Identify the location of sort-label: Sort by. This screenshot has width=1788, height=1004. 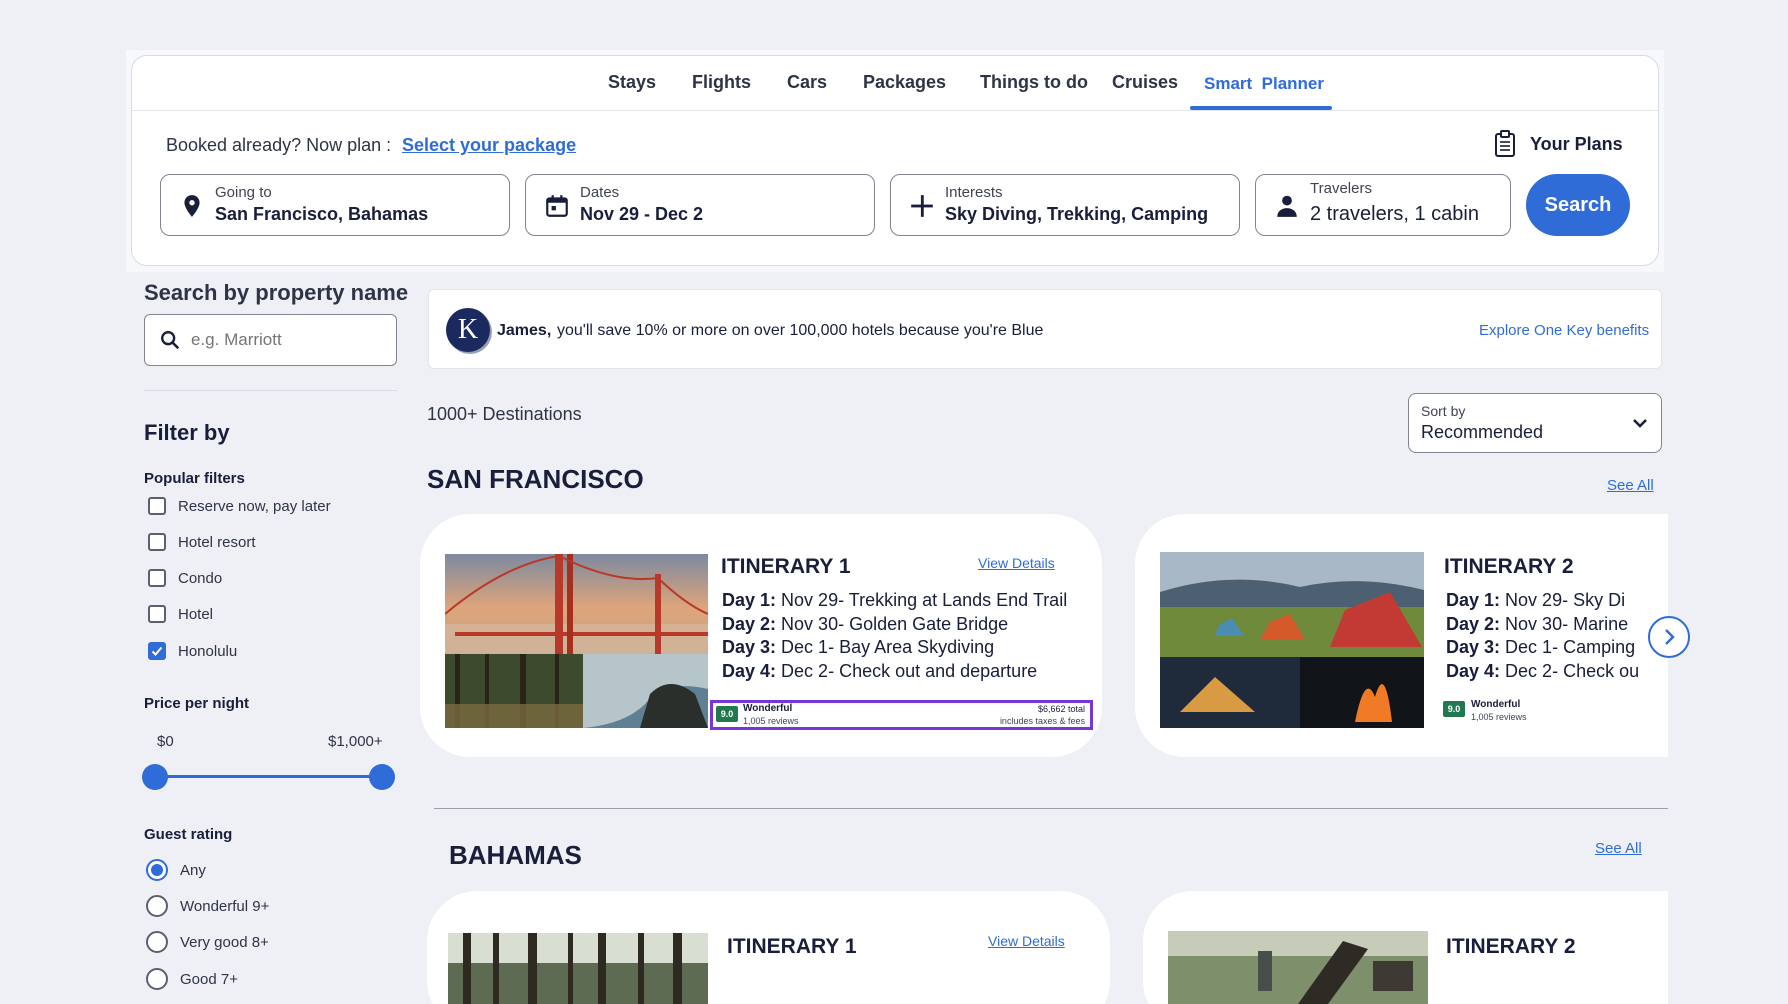
(1443, 411).